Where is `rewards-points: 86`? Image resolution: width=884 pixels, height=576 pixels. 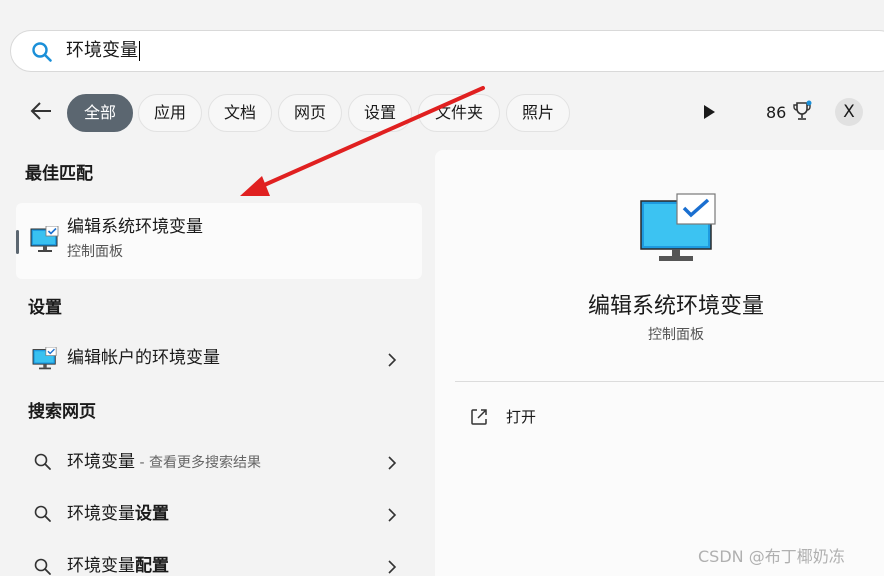 rewards-points: 86 is located at coordinates (776, 112).